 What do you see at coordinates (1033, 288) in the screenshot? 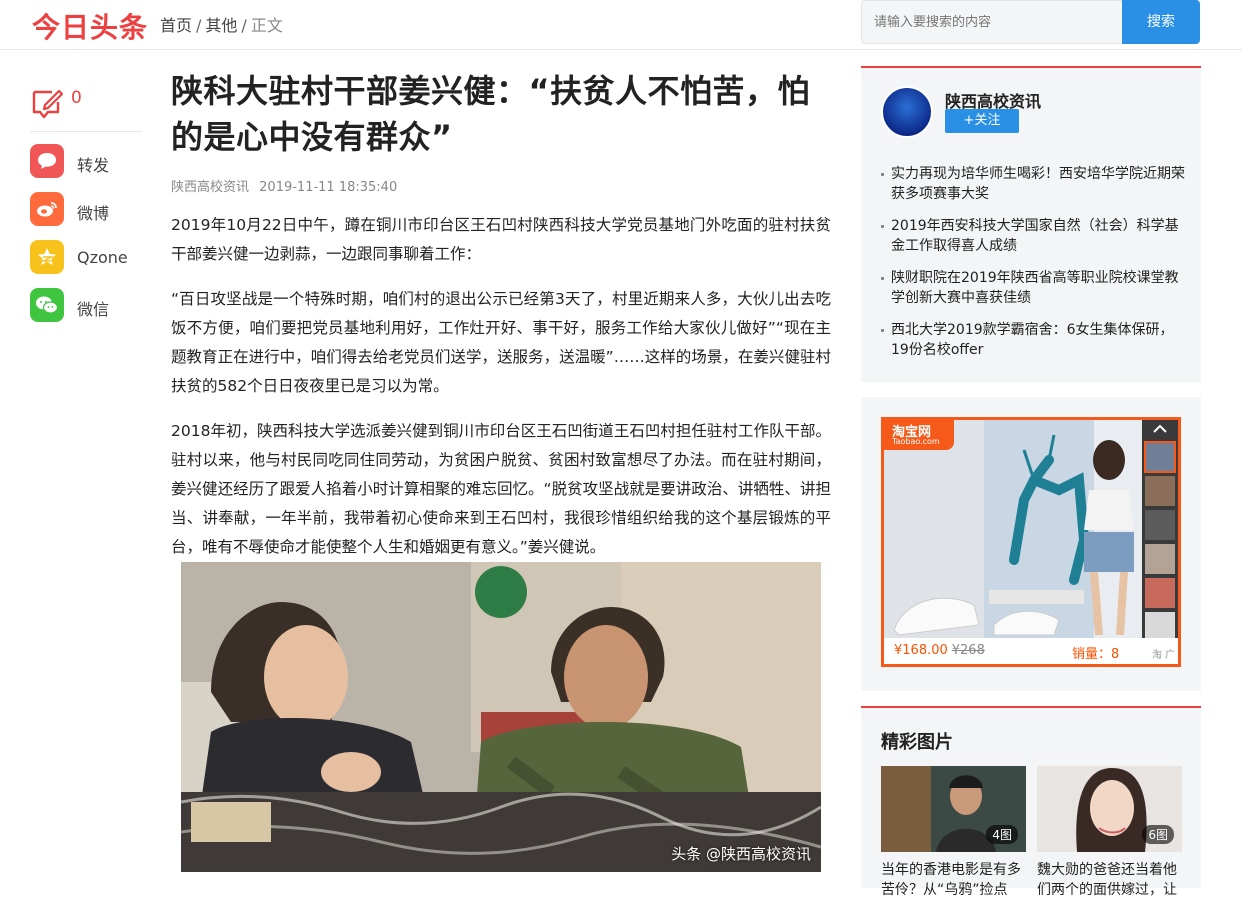
I see `list-item: 陕财职院在2019年陕西省高等职业院校课堂教学创新大赛中喜获佳绩` at bounding box center [1033, 288].